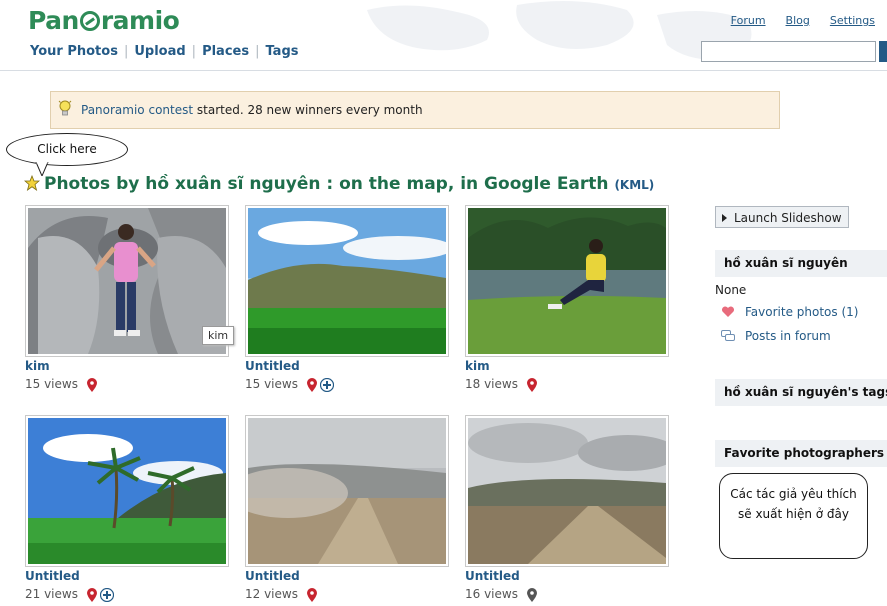  I want to click on speech-bubbles-icon, so click(728, 335).